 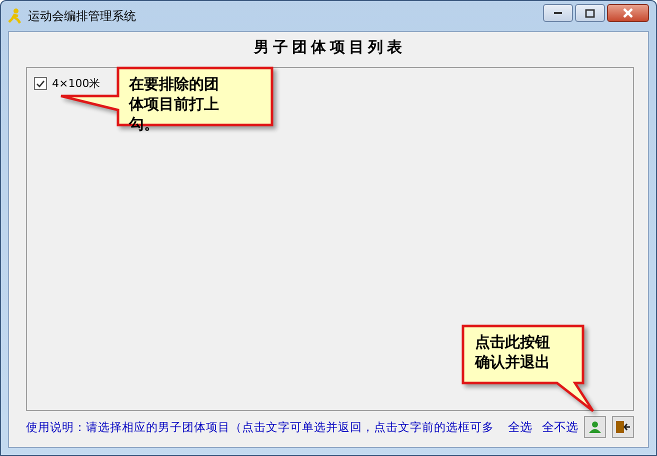 I want to click on instructions-text: 使用说明：请选择相应的男子团体项目（点击文字可单选并返回，点击文字前的选框可多, so click(x=260, y=427).